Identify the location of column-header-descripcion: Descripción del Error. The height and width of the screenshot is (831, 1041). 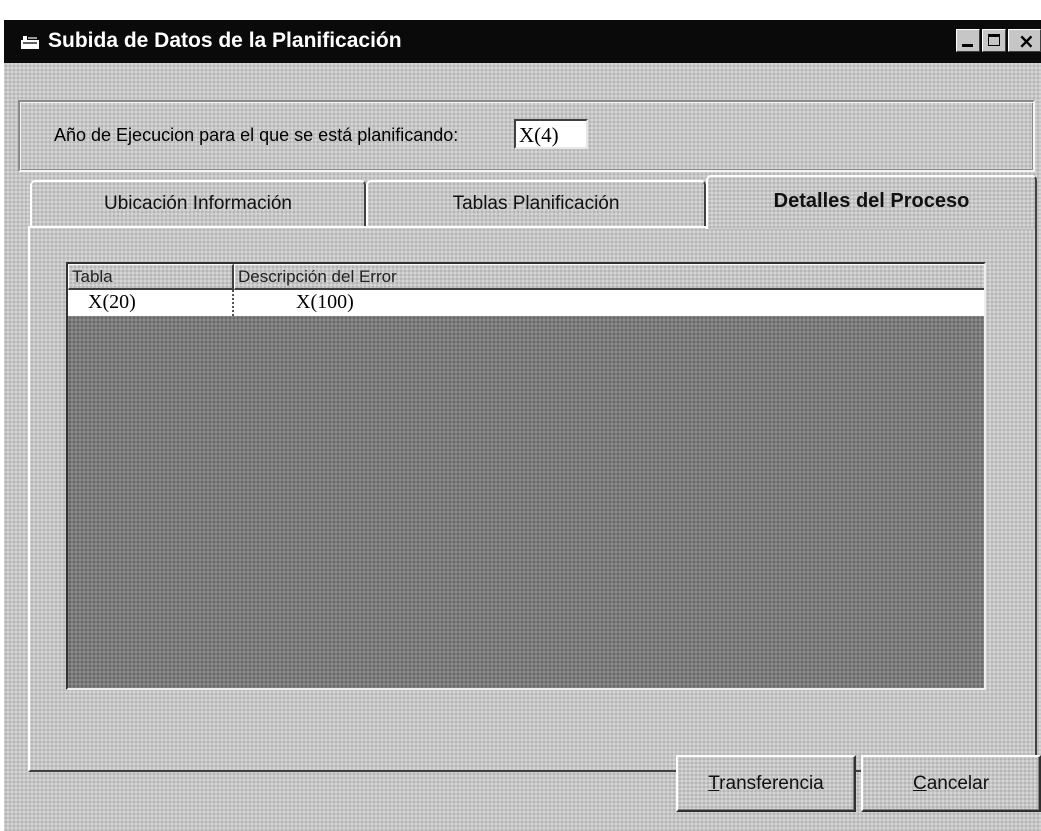
(609, 277).